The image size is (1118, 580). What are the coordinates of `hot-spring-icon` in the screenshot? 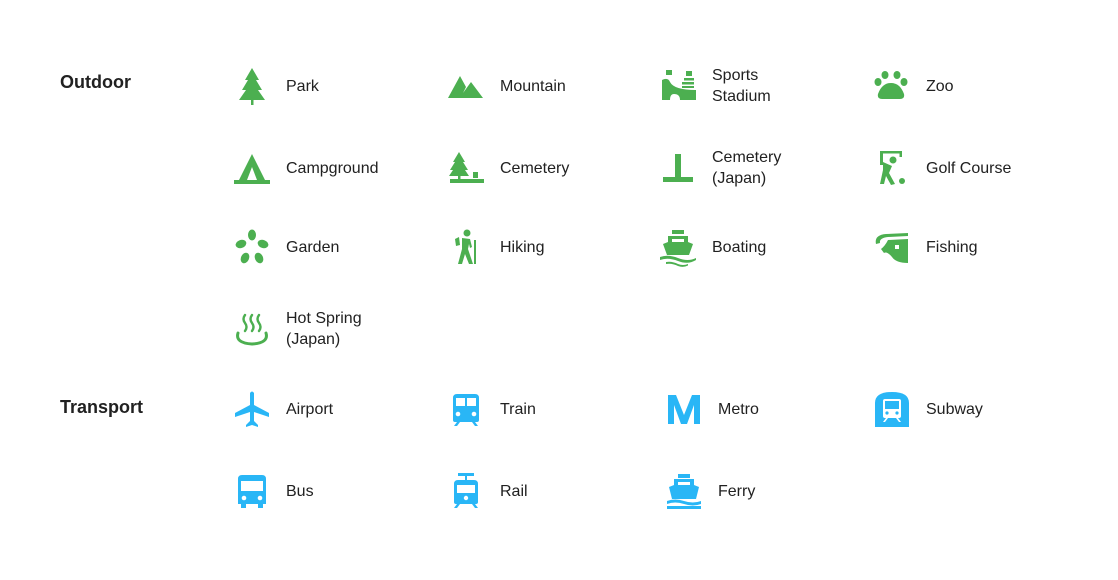 It's located at (252, 329).